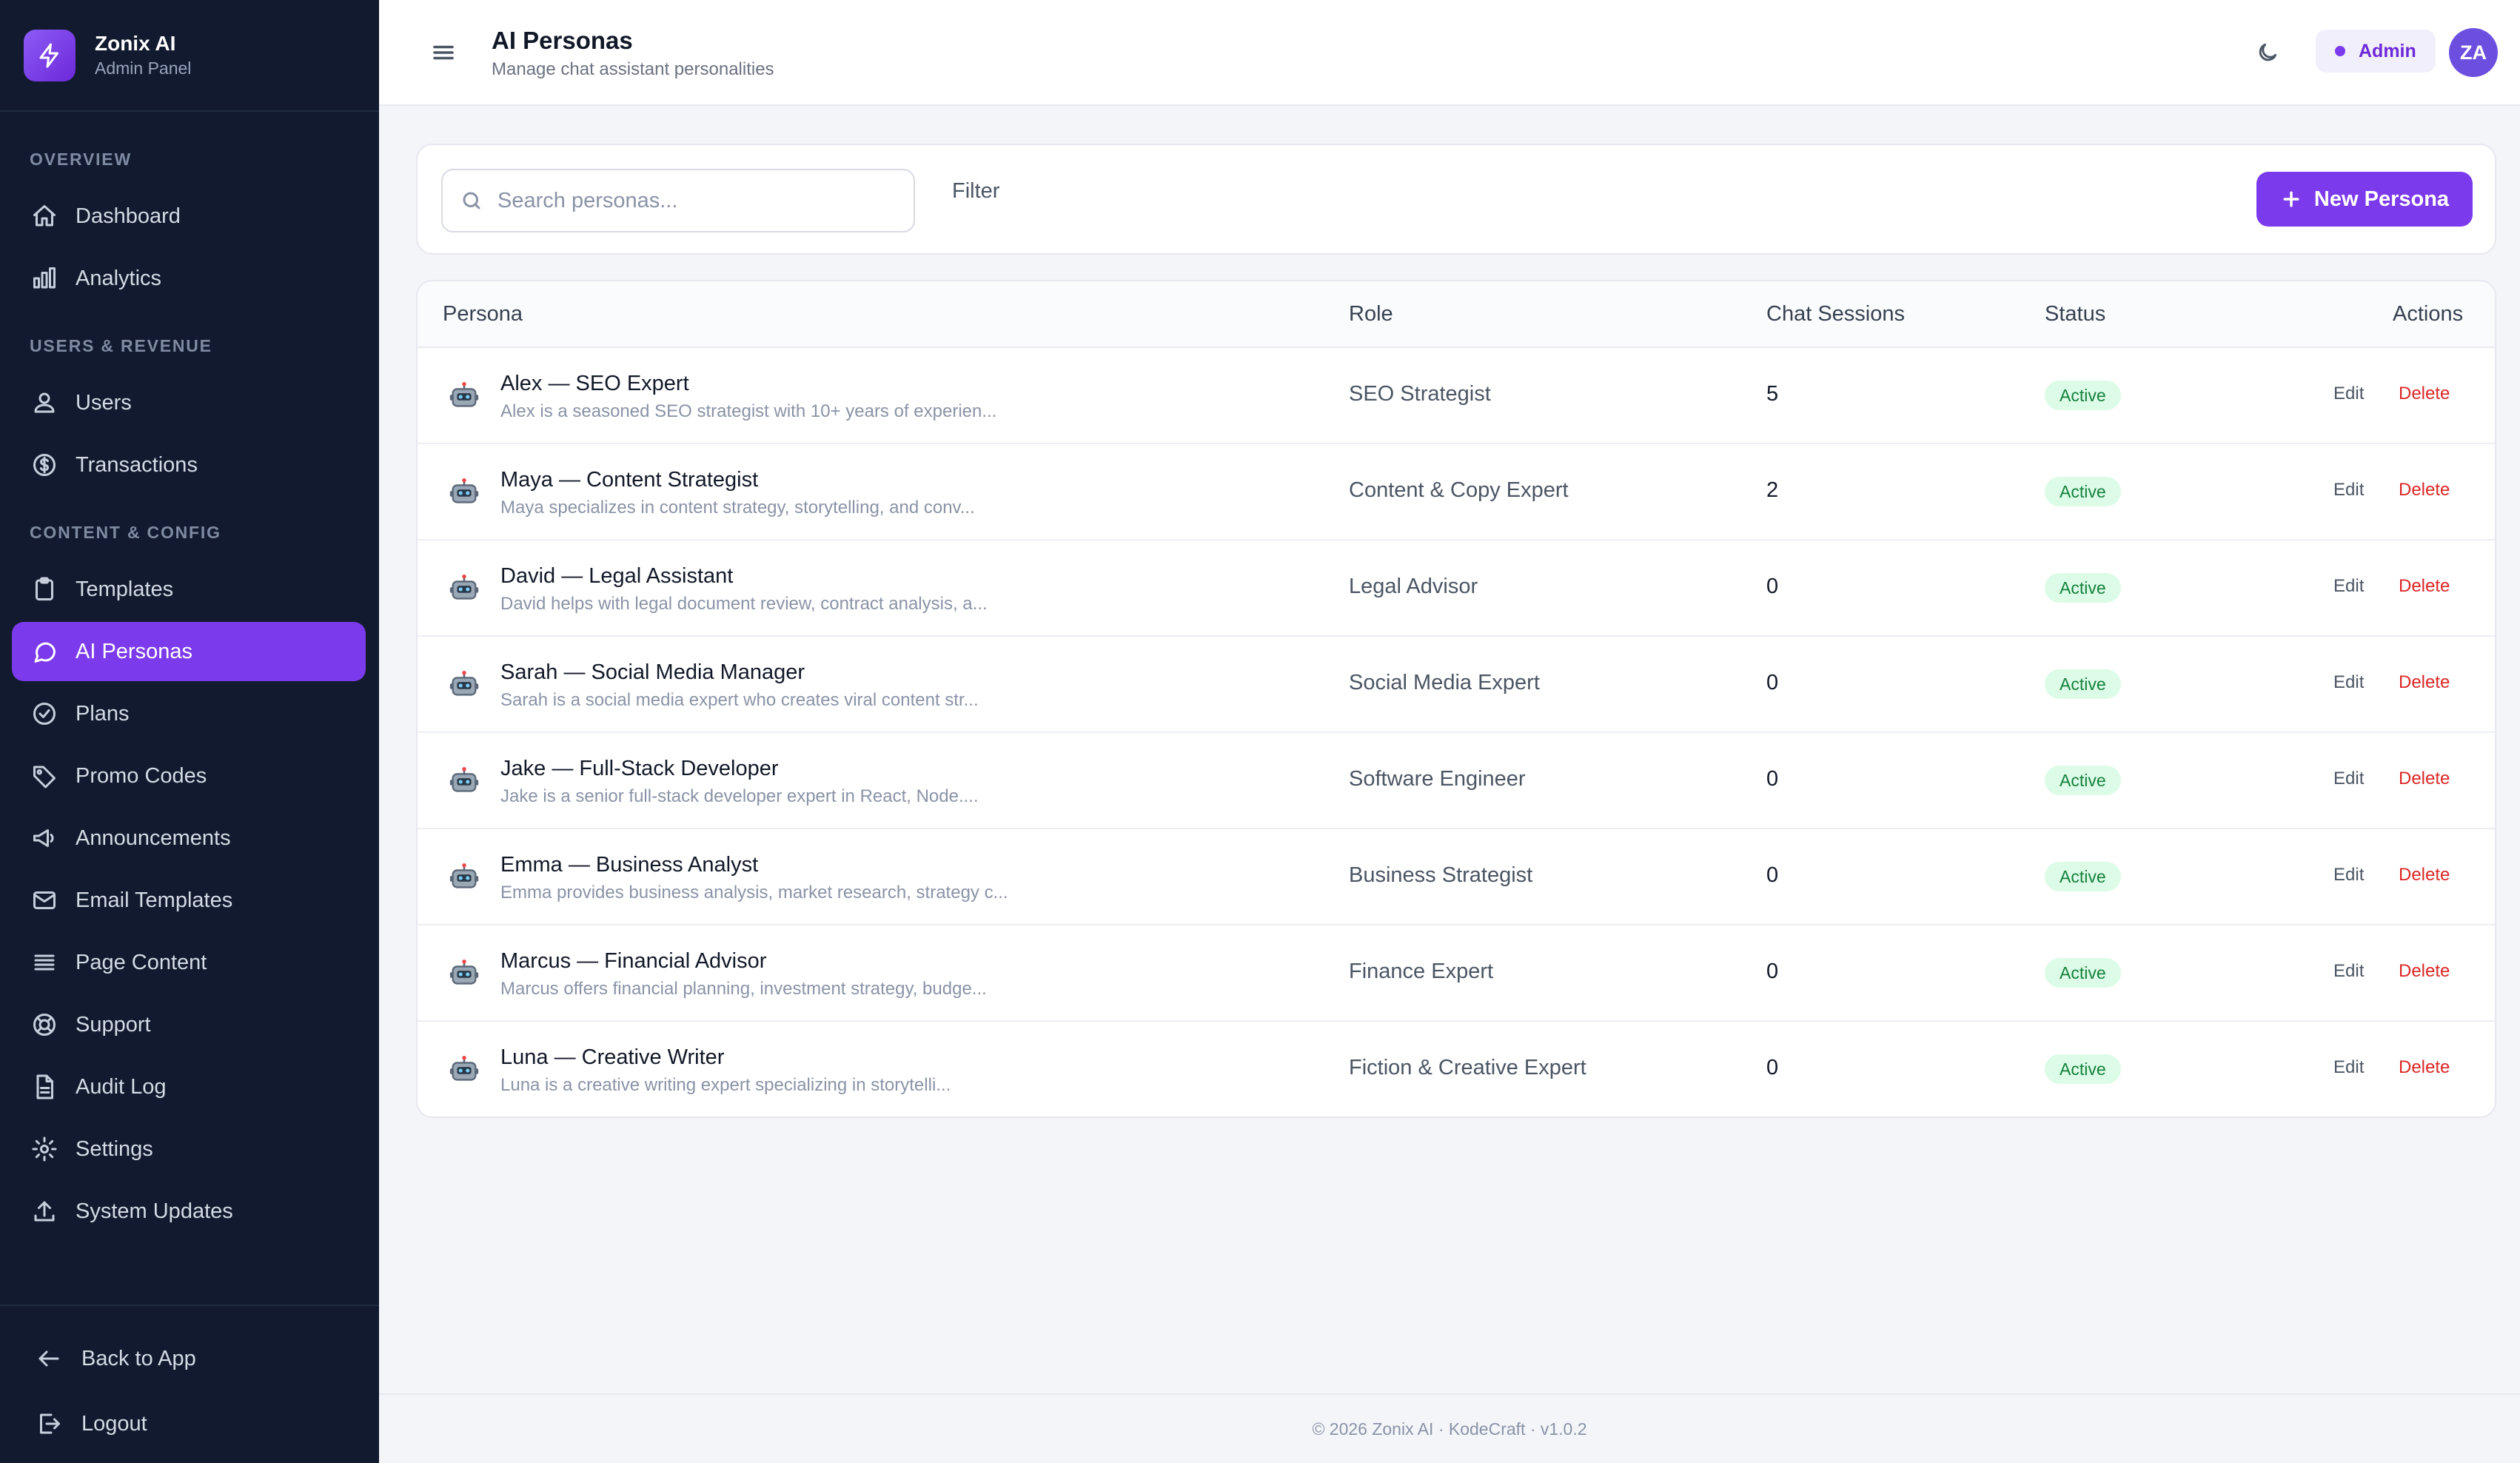 The height and width of the screenshot is (1463, 2520). I want to click on column-header-persona: Persona, so click(483, 314).